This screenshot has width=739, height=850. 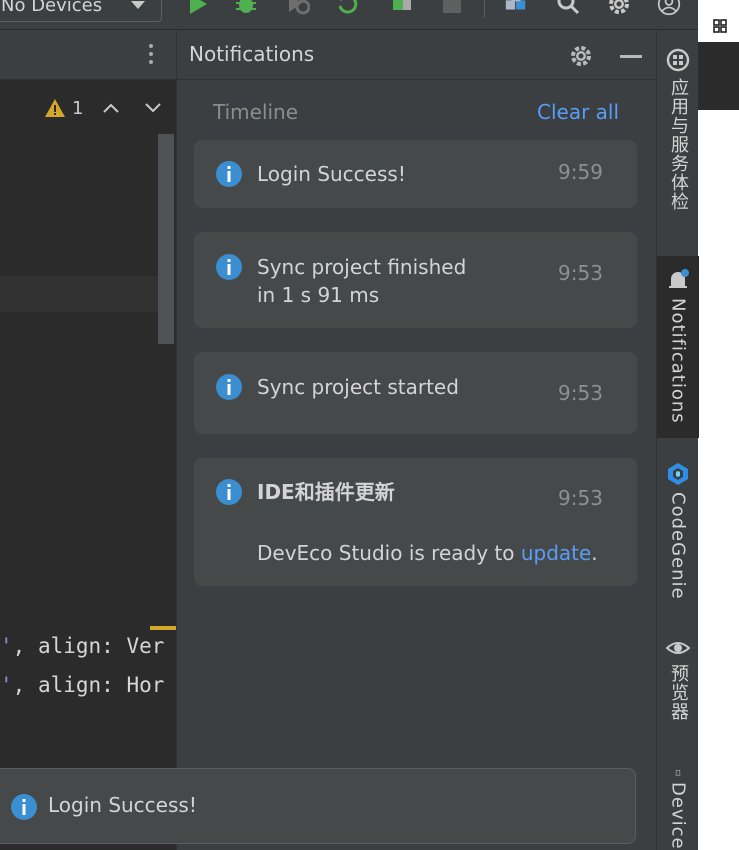 I want to click on notification-card: Sync project finished in 1 s 91 ms 9:53, so click(x=415, y=280).